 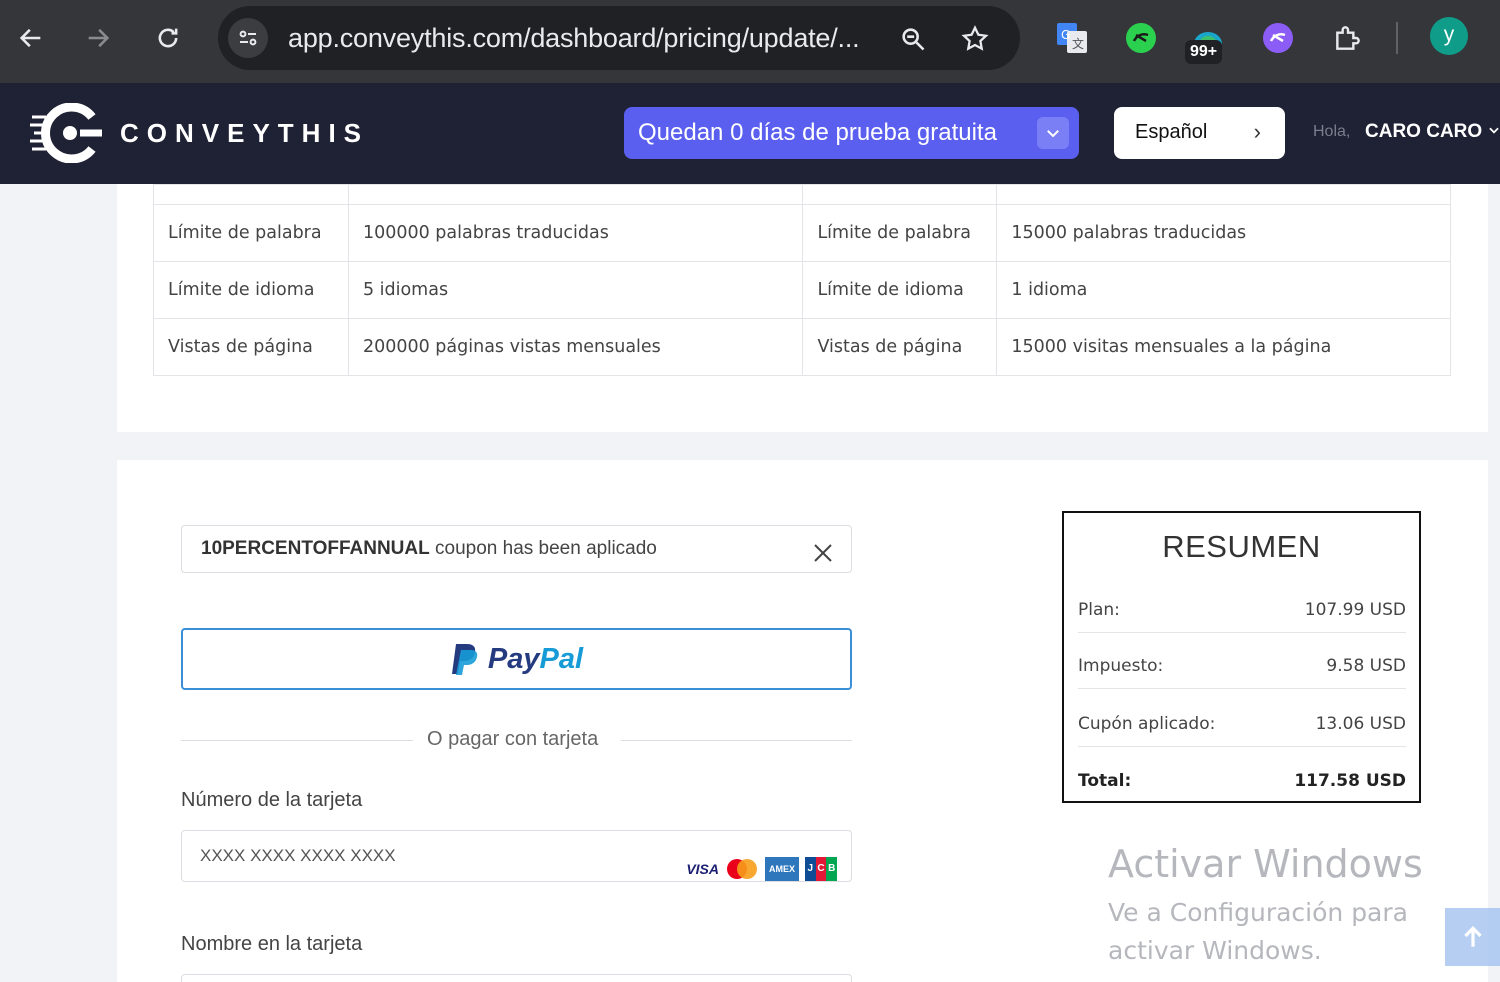 I want to click on conveythis-logo-icon, so click(x=67, y=133).